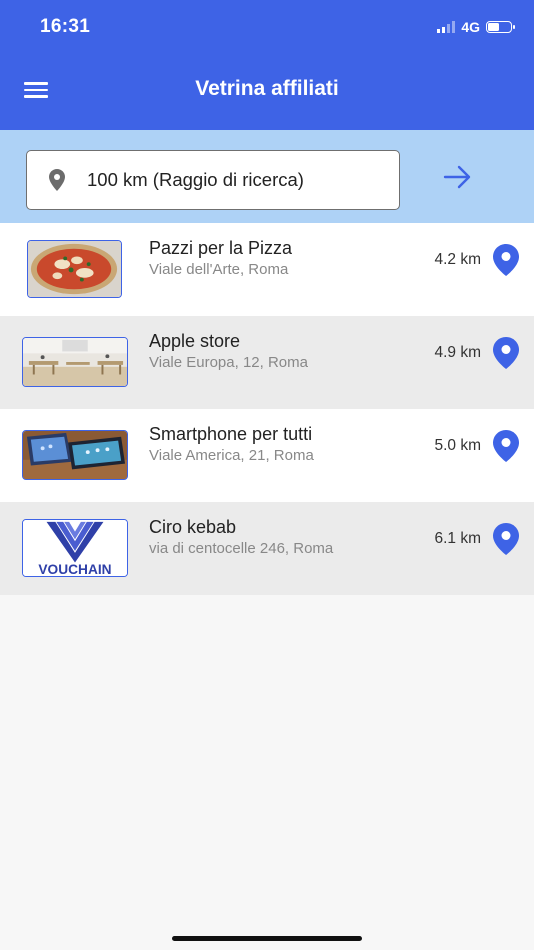 Image resolution: width=534 pixels, height=950 pixels. What do you see at coordinates (470, 27) in the screenshot?
I see `network-type: 4G` at bounding box center [470, 27].